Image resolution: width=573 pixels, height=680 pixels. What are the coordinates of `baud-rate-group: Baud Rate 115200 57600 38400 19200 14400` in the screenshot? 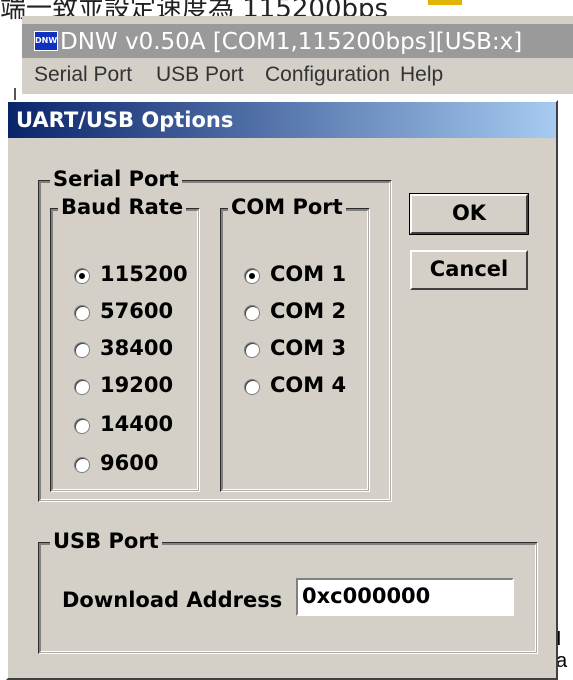 It's located at (125, 343).